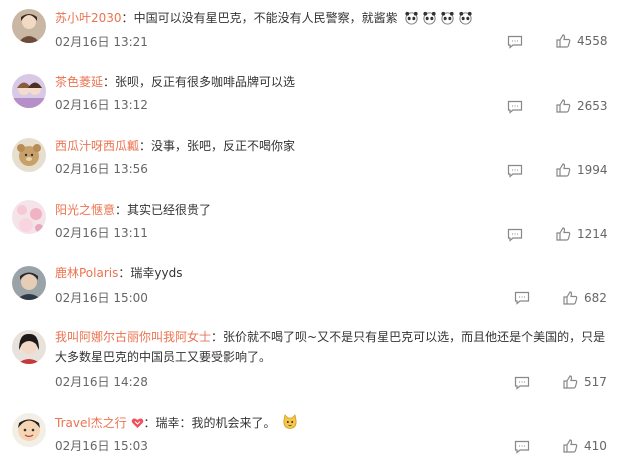 The height and width of the screenshot is (465, 624). What do you see at coordinates (156, 273) in the screenshot?
I see `comment-text: 瑞幸yyds` at bounding box center [156, 273].